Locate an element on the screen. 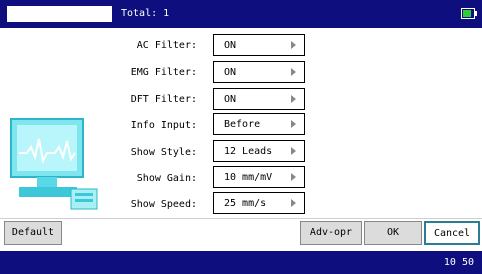 This screenshot has width=482, height=274. show-style-value: 12 Leads is located at coordinates (248, 151).